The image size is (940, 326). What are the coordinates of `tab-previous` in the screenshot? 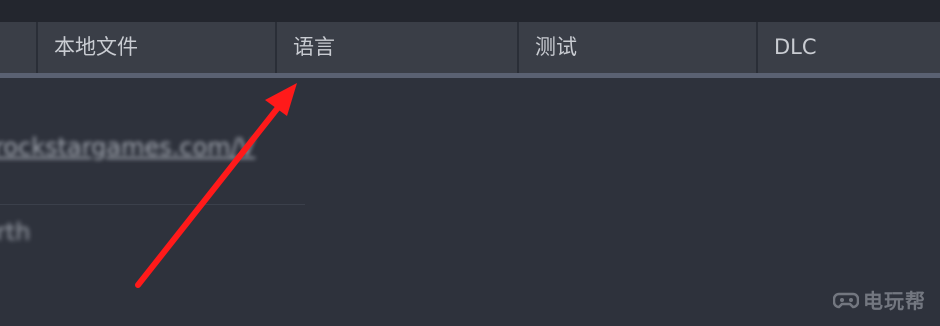 It's located at (18, 47).